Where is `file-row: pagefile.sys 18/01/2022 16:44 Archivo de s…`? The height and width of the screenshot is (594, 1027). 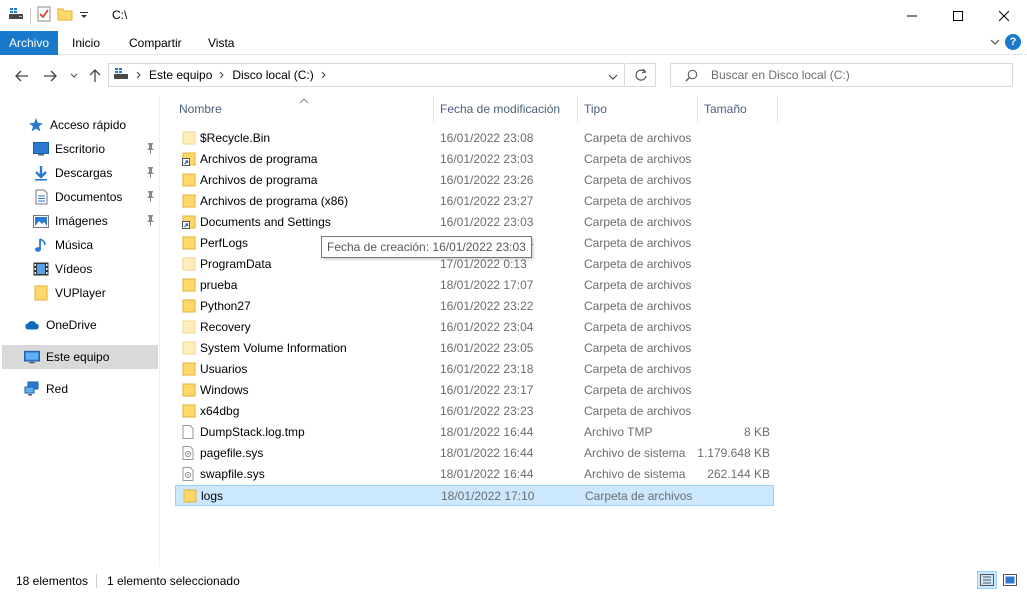 file-row: pagefile.sys 18/01/2022 16:44 Archivo de s… is located at coordinates (474, 453).